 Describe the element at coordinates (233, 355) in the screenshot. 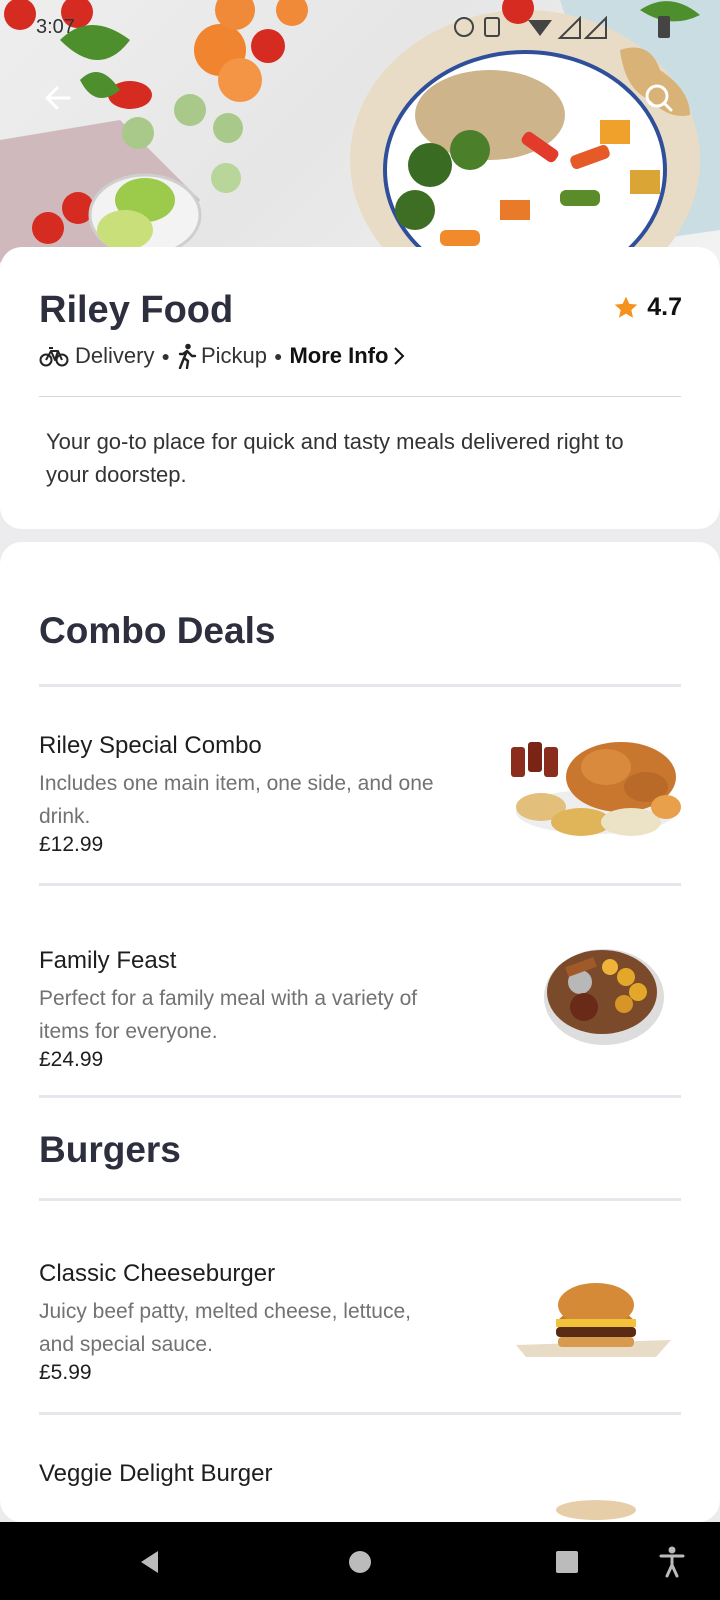

I see `pickup-label: Pickup` at that location.